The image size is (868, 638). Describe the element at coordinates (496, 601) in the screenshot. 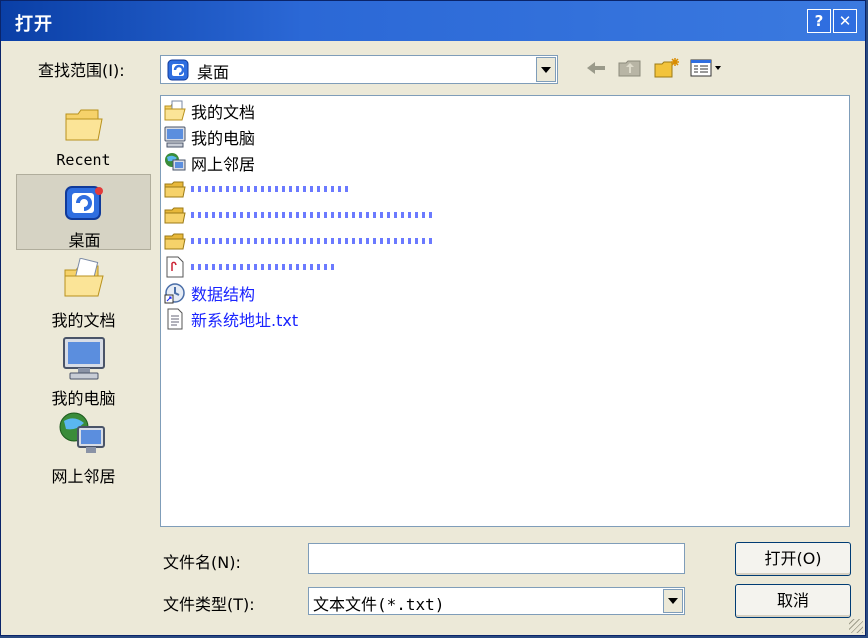

I see `filetype-dropdown: 文本文件(*.txt)` at that location.